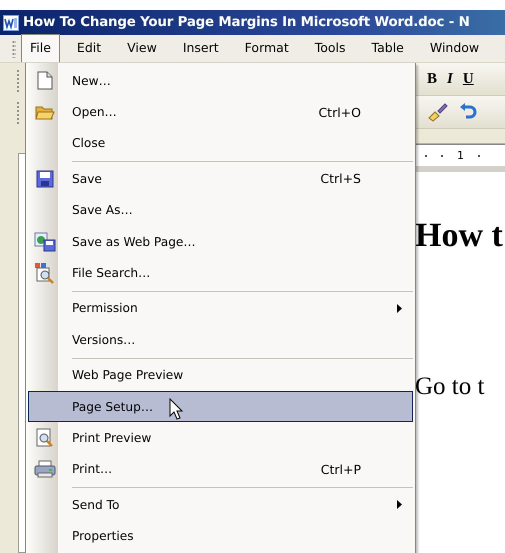  Describe the element at coordinates (220, 470) in the screenshot. I see `menu-item: Print… Ctrl+P` at that location.